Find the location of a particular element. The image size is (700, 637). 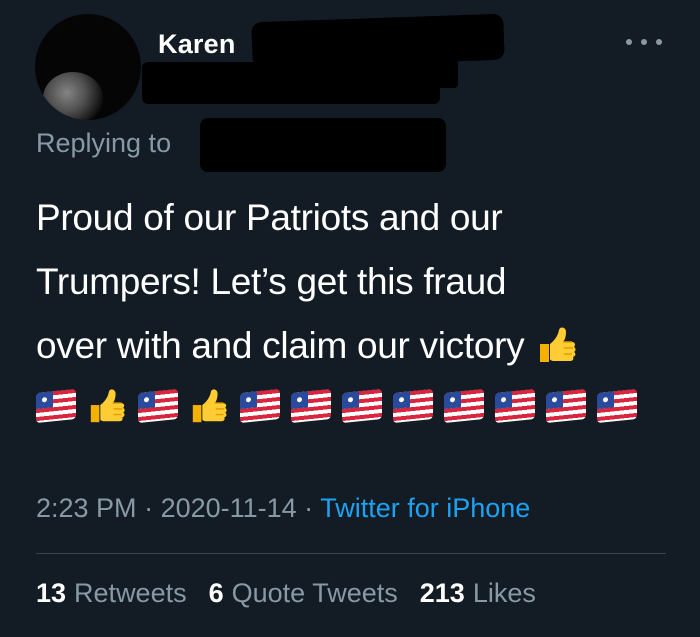

display-name: Karen is located at coordinates (197, 44).